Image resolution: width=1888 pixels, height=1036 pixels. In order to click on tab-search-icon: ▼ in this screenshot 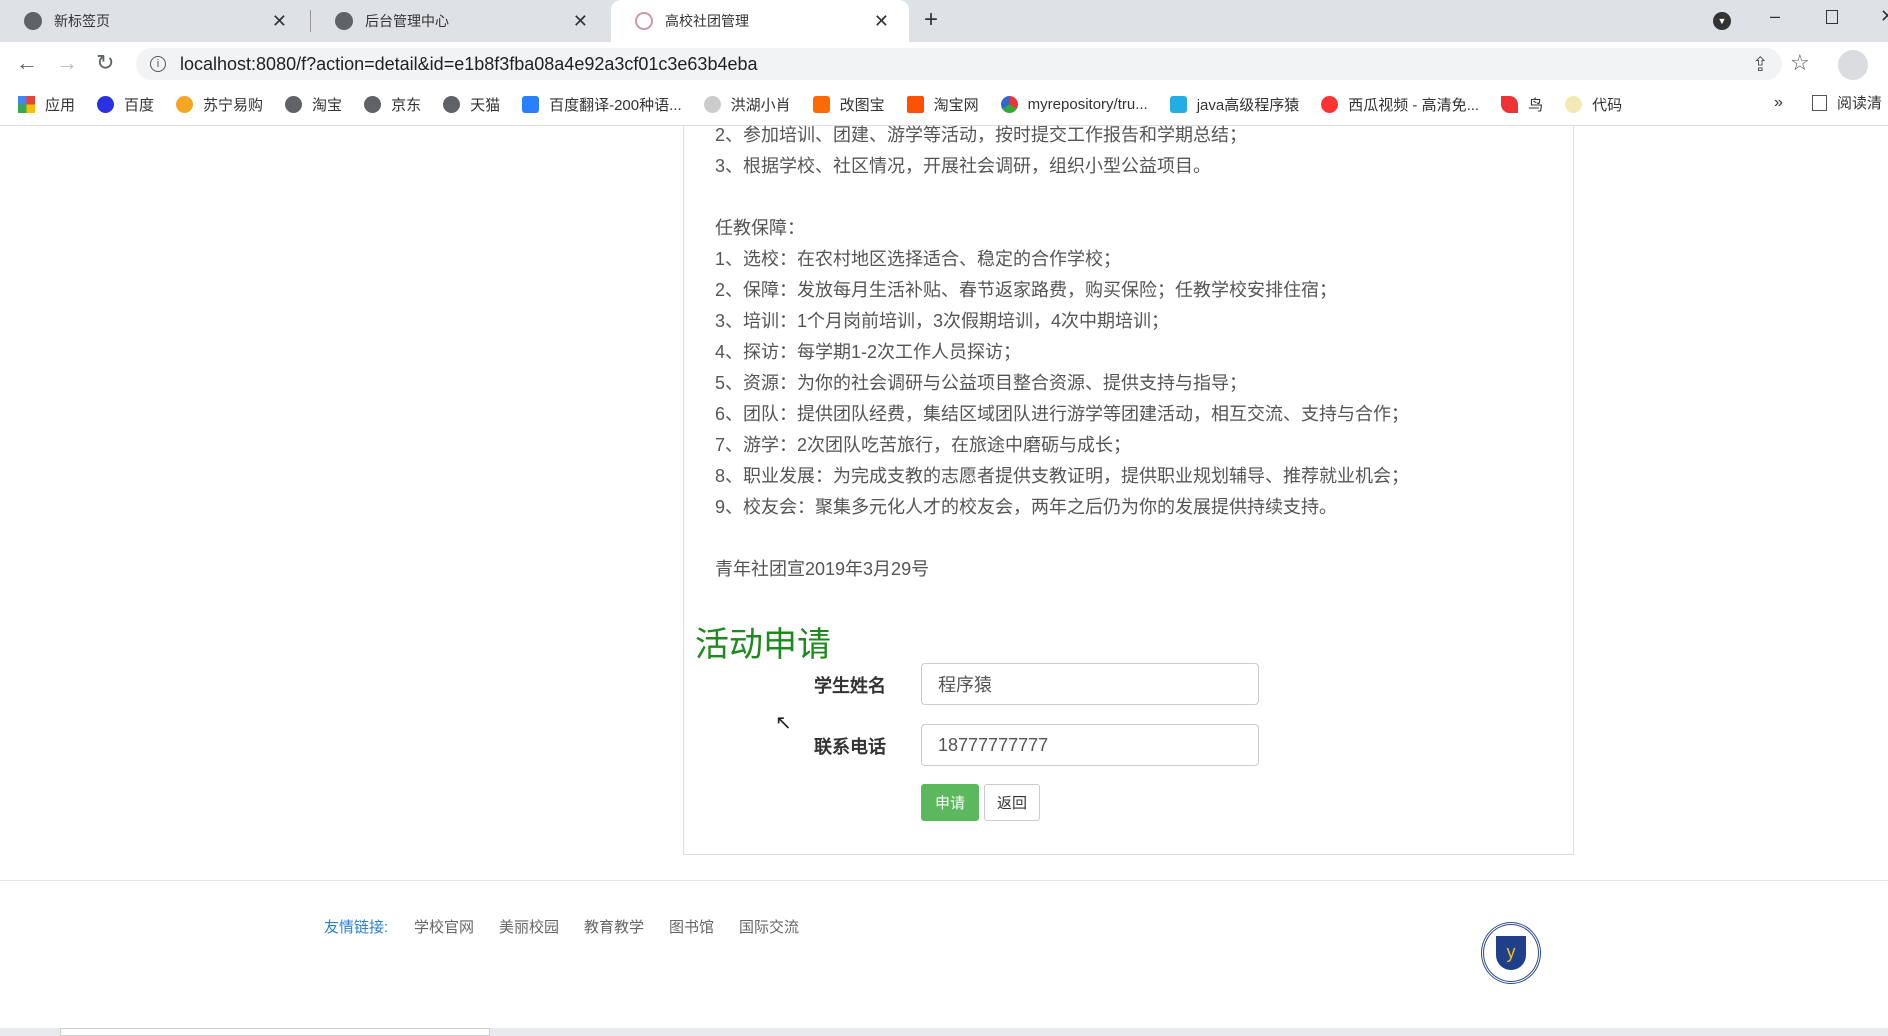, I will do `click(1722, 21)`.